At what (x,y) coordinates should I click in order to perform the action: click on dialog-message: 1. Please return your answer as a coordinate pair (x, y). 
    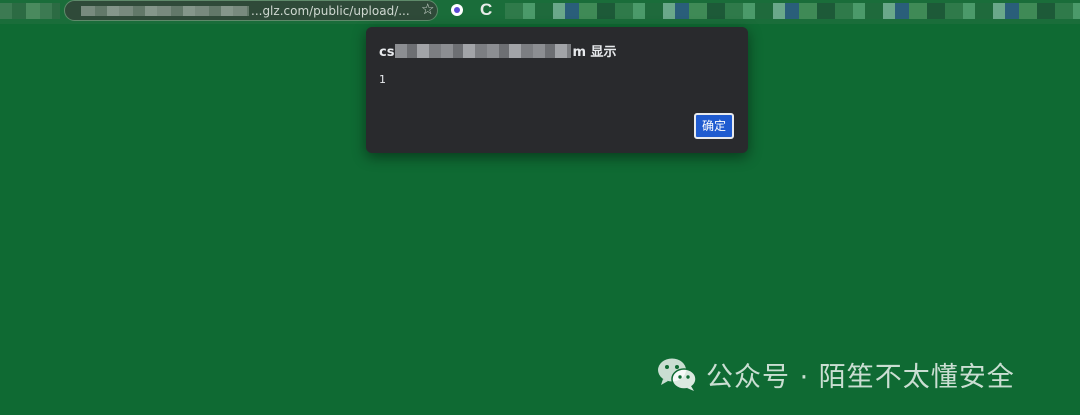
    Looking at the image, I should click on (382, 79).